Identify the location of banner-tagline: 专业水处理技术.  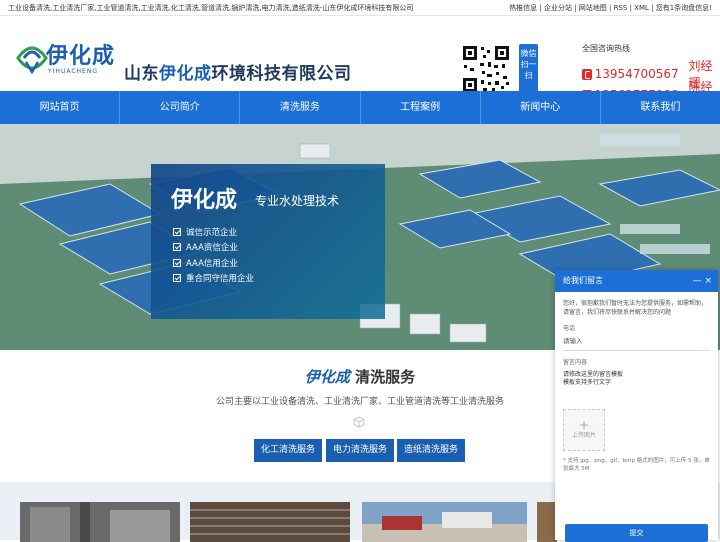
(297, 201).